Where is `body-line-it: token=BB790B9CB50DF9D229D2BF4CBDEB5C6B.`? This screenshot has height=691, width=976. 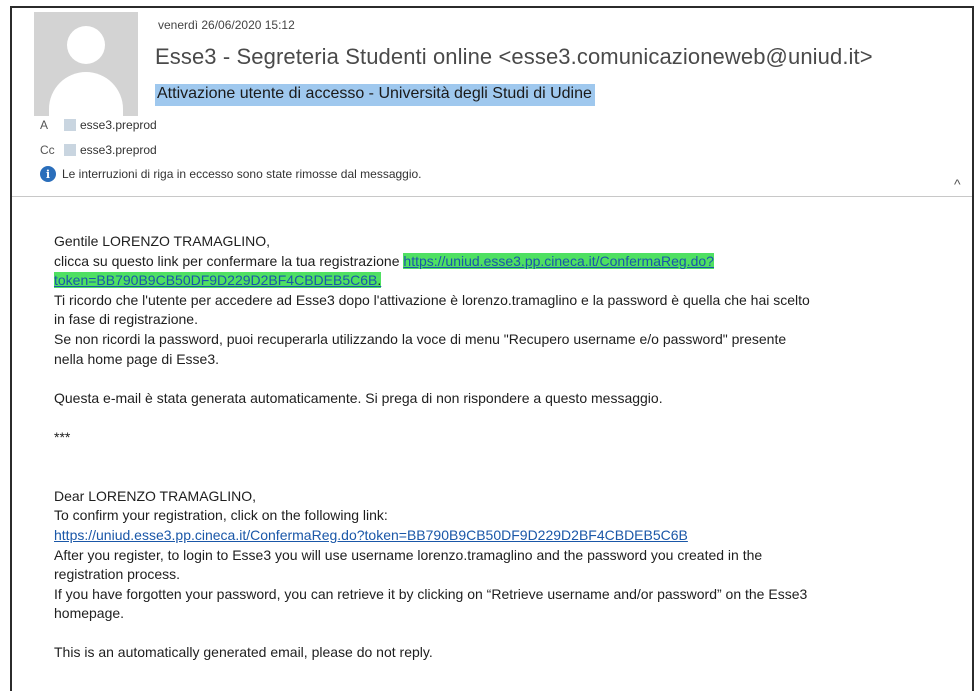 body-line-it: token=BB790B9CB50DF9D229D2BF4CBDEB5C6B. is located at coordinates (504, 281).